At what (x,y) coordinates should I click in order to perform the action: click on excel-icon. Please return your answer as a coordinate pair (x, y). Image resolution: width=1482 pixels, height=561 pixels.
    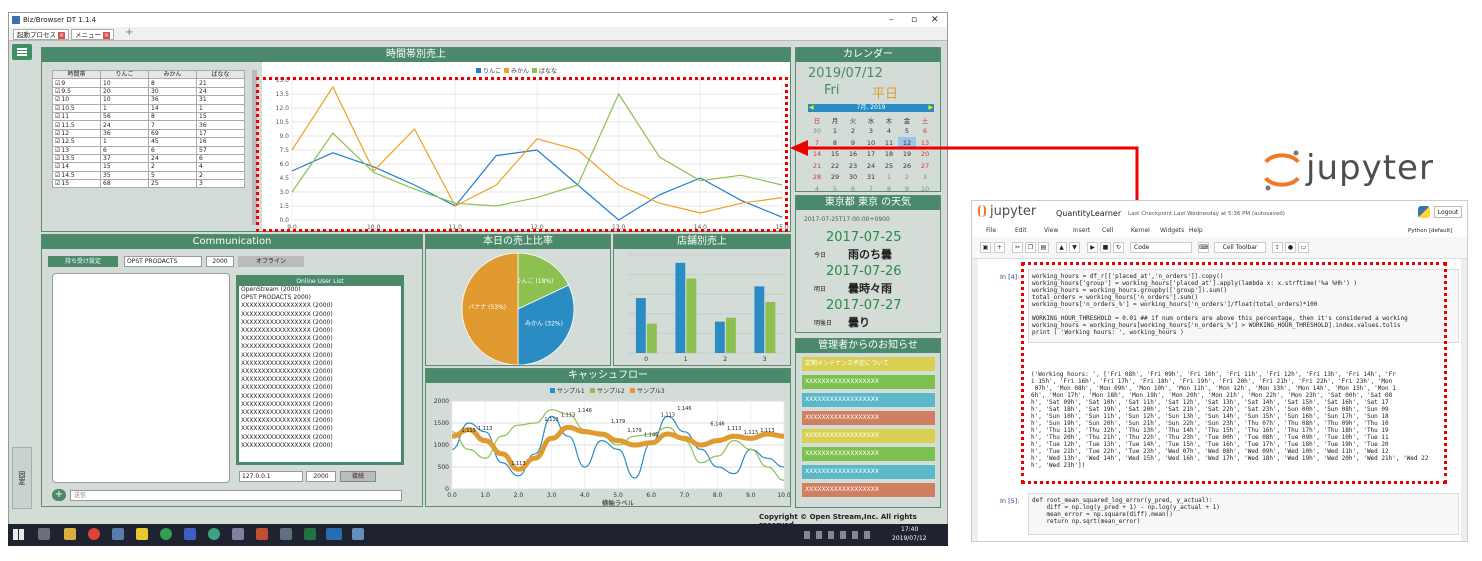
    Looking at the image, I should click on (310, 534).